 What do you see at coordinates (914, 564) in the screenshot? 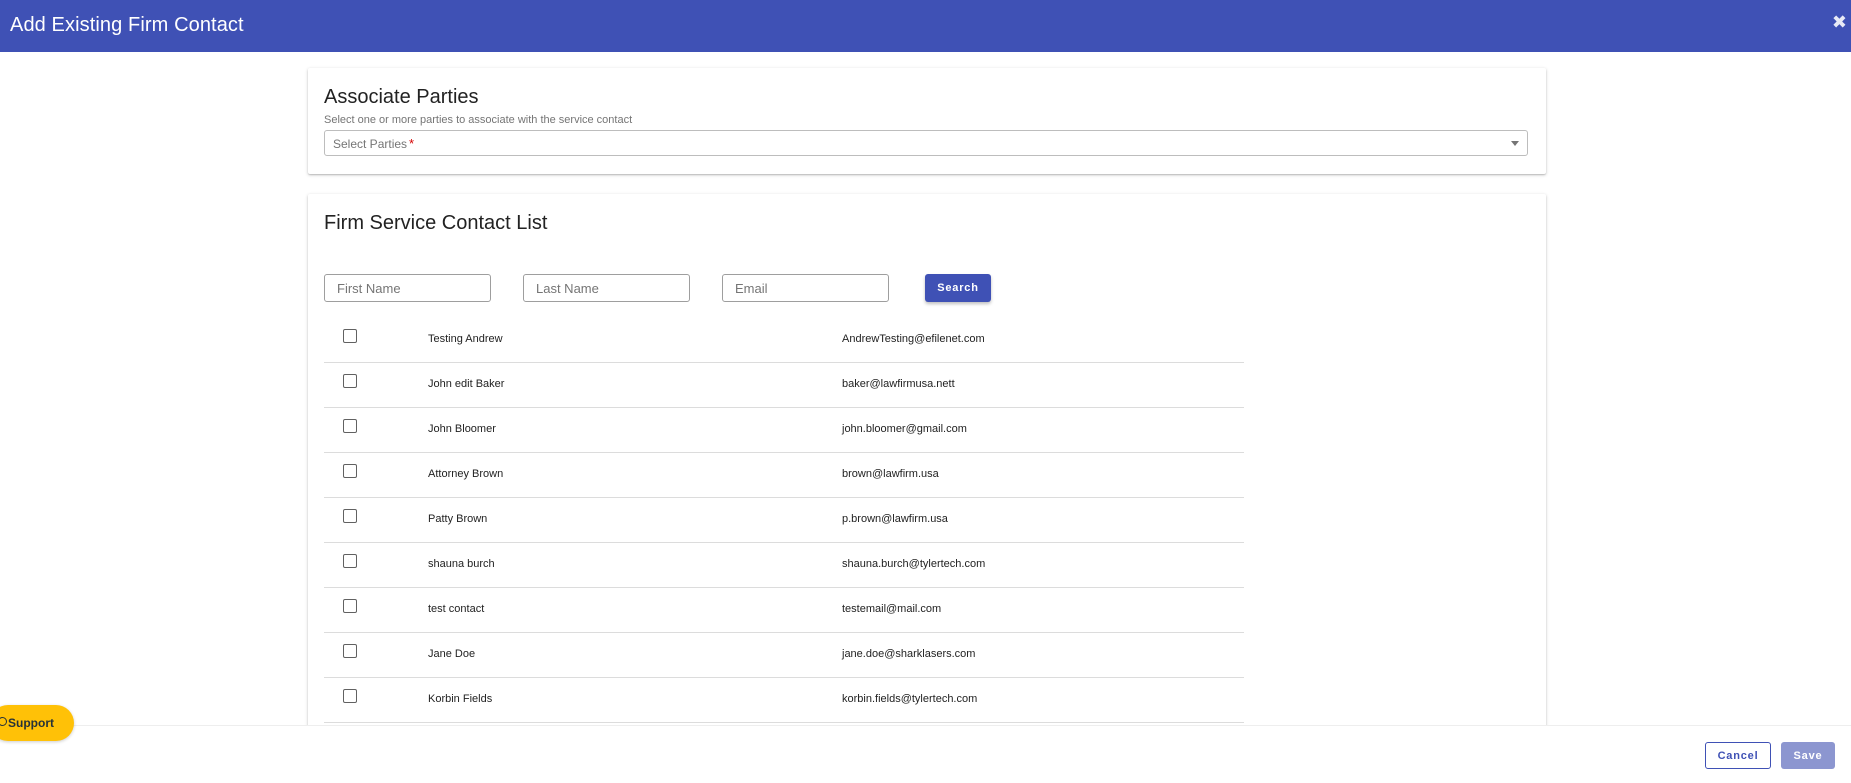
I see `contact-email: shauna.burch@tylertech.com` at bounding box center [914, 564].